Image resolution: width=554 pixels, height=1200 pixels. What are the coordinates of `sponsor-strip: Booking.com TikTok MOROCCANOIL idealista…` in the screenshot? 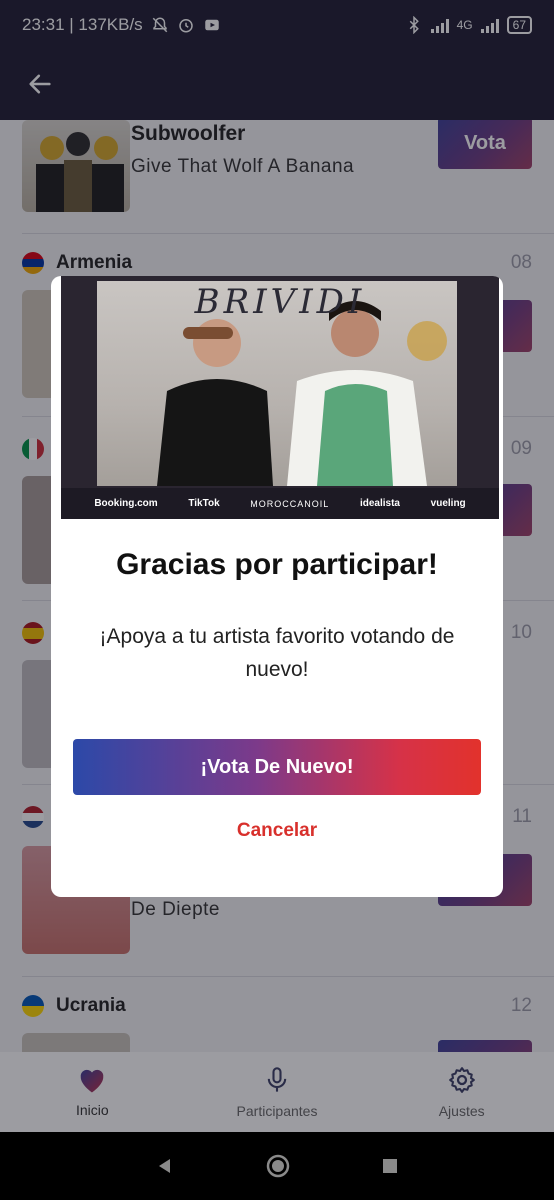 It's located at (280, 503).